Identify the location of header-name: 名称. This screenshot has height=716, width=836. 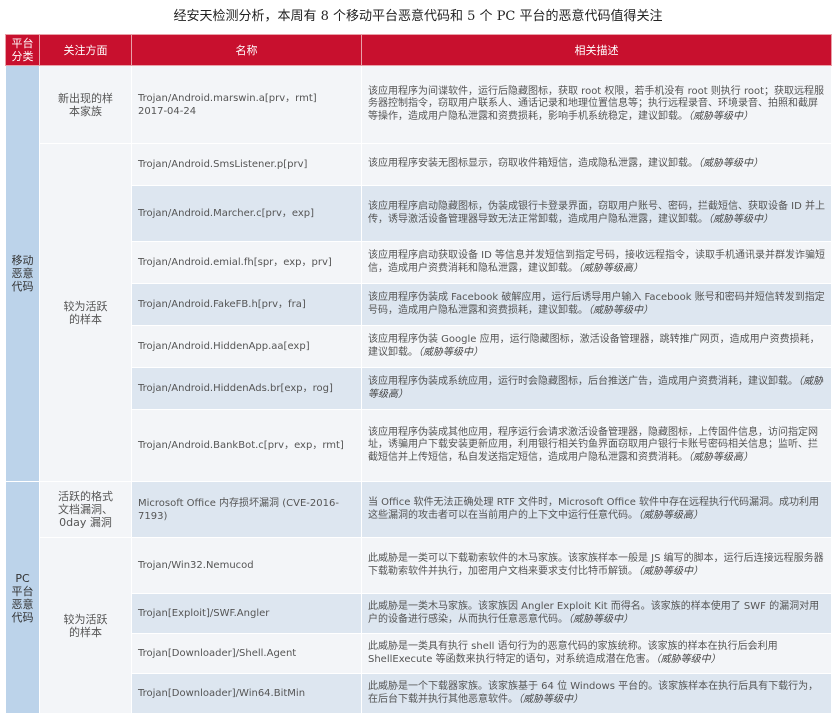
(246, 50).